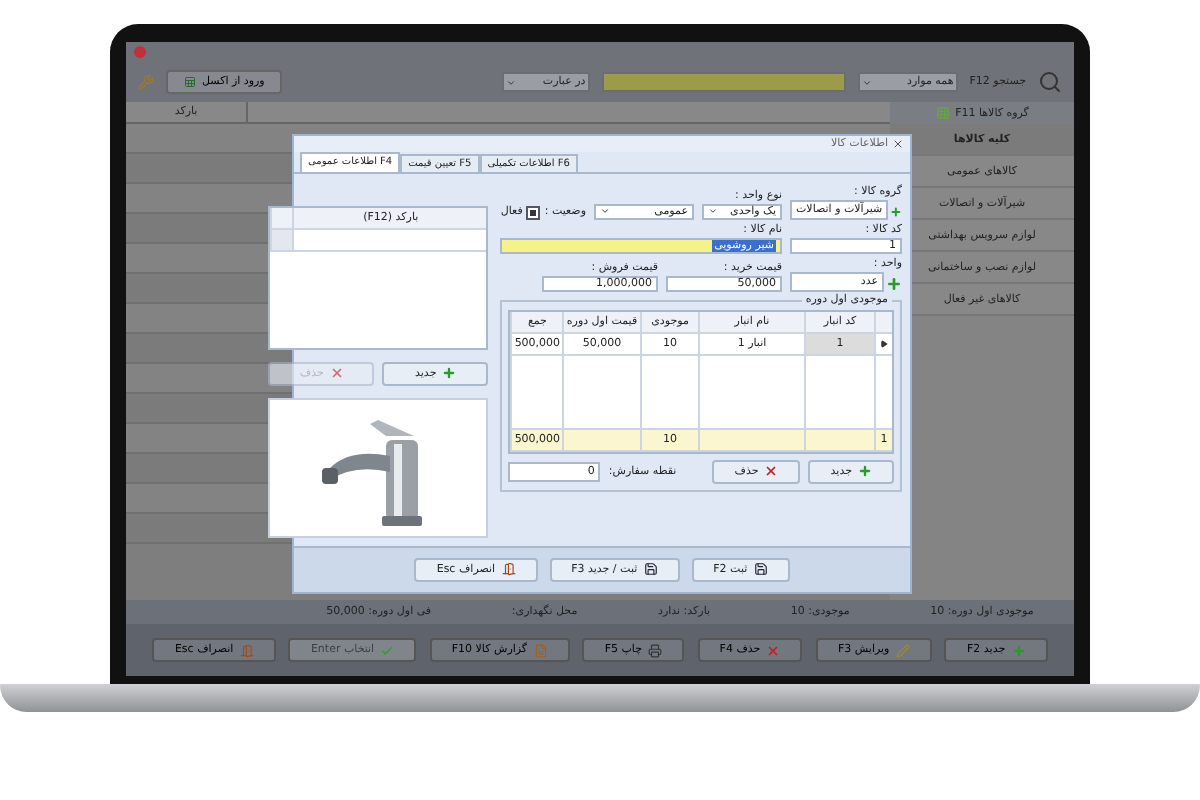  I want to click on grid-icon, so click(942, 113).